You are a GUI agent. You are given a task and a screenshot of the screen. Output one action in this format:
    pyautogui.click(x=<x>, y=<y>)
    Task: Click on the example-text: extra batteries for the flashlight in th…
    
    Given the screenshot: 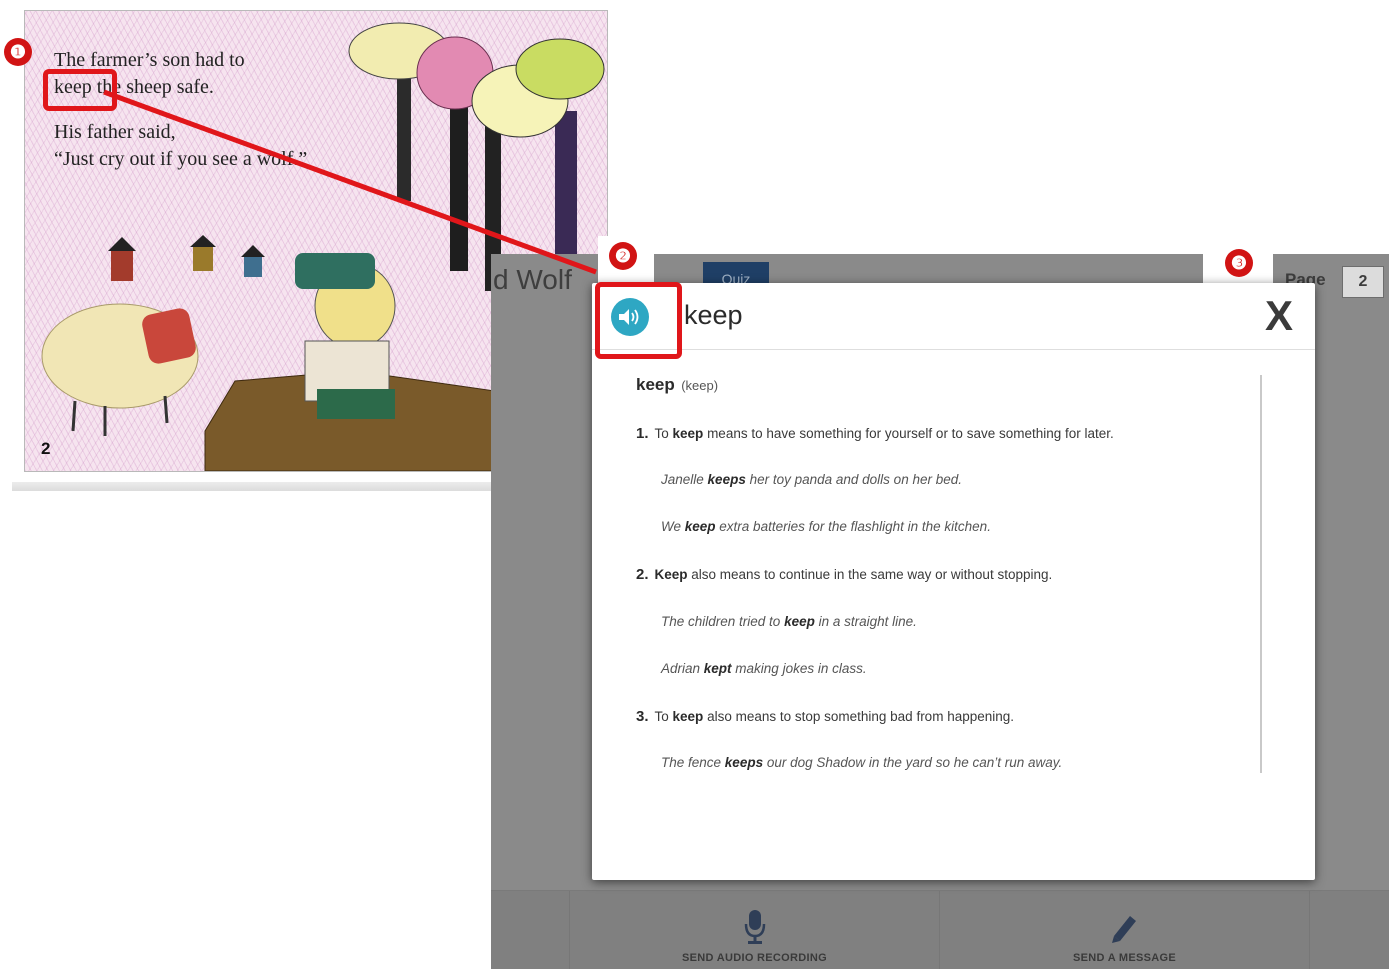 What is the action you would take?
    pyautogui.click(x=853, y=526)
    